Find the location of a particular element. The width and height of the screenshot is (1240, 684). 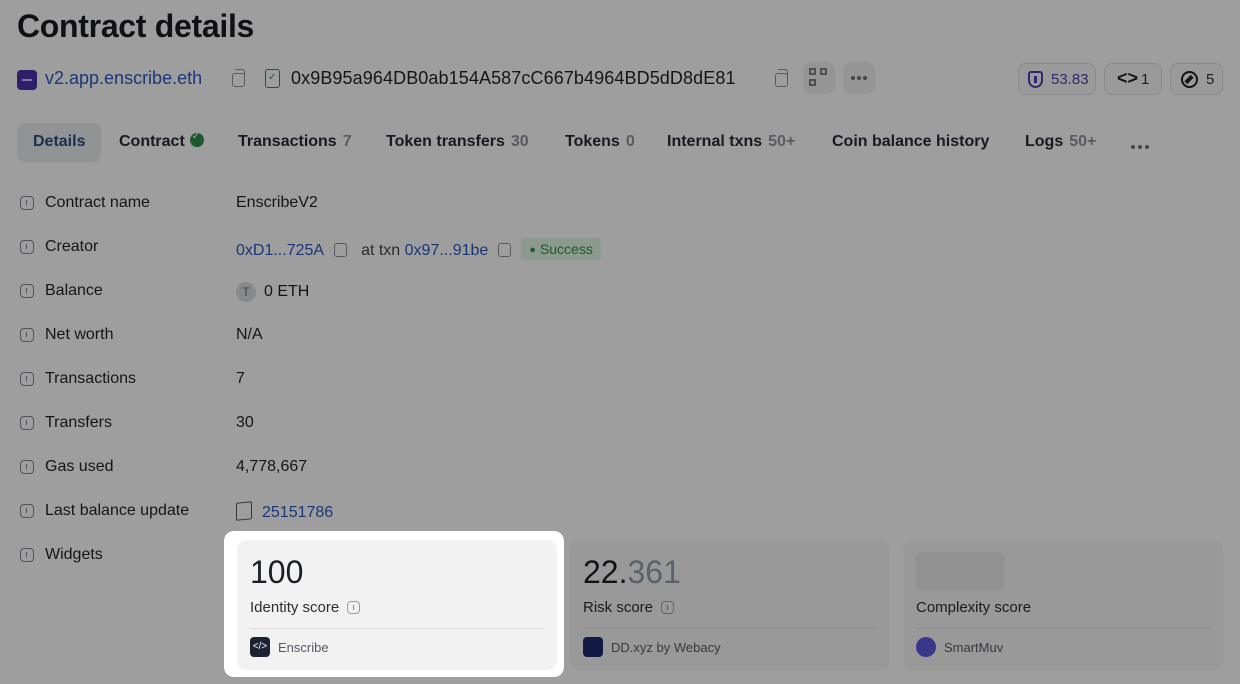

compass-icon is located at coordinates (1189, 79).